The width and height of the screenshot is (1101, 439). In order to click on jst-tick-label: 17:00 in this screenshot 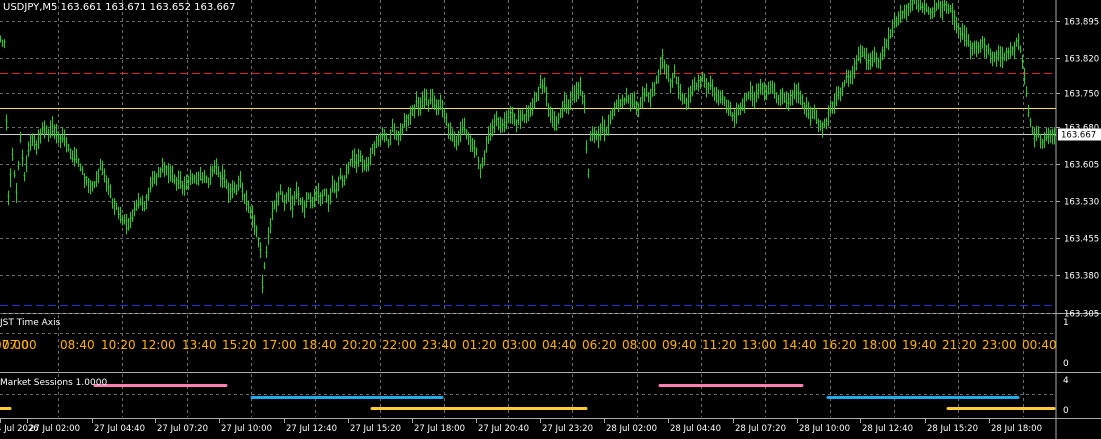, I will do `click(279, 345)`.